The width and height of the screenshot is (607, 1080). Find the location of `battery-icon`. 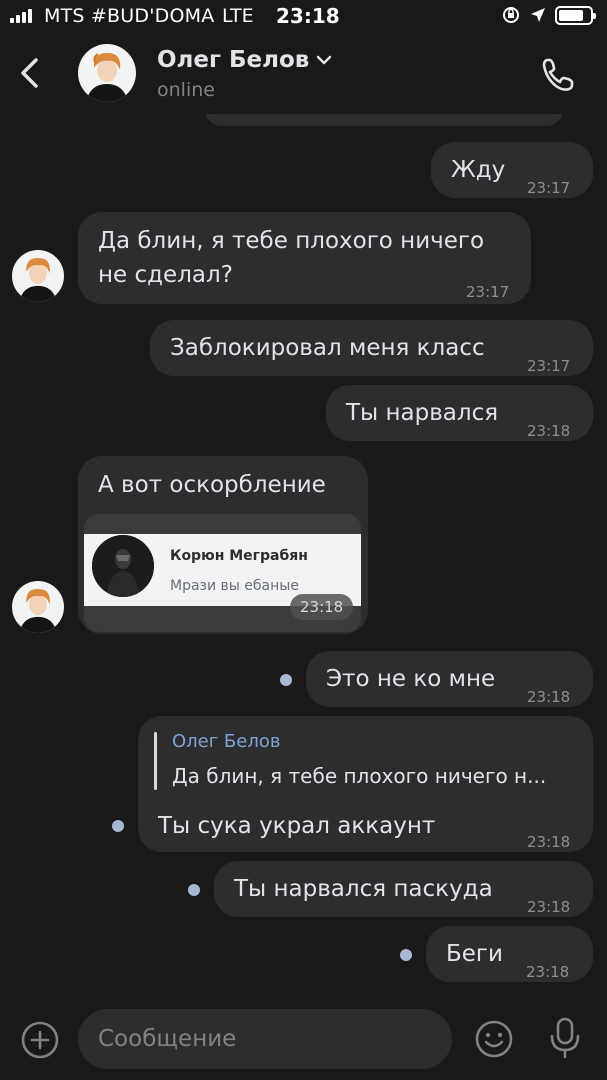

battery-icon is located at coordinates (575, 15).